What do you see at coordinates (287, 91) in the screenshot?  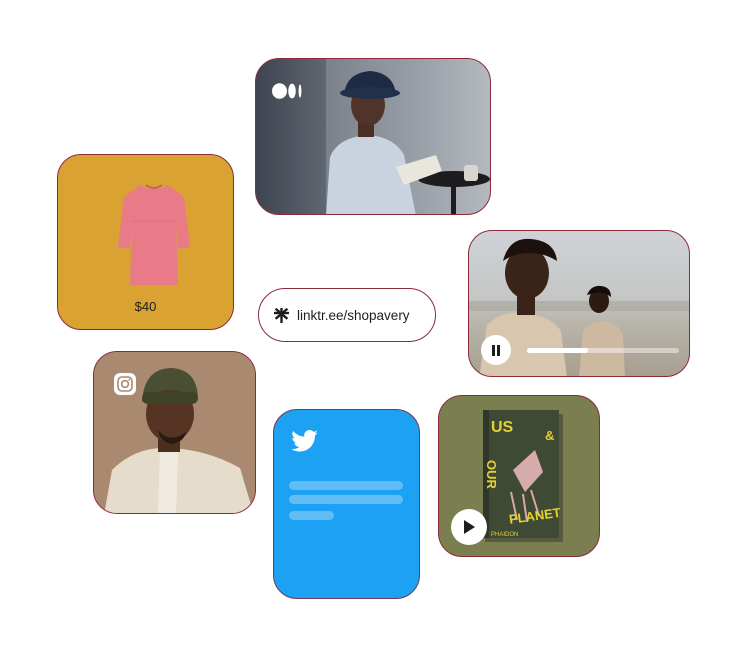 I see `medium-logo-icon` at bounding box center [287, 91].